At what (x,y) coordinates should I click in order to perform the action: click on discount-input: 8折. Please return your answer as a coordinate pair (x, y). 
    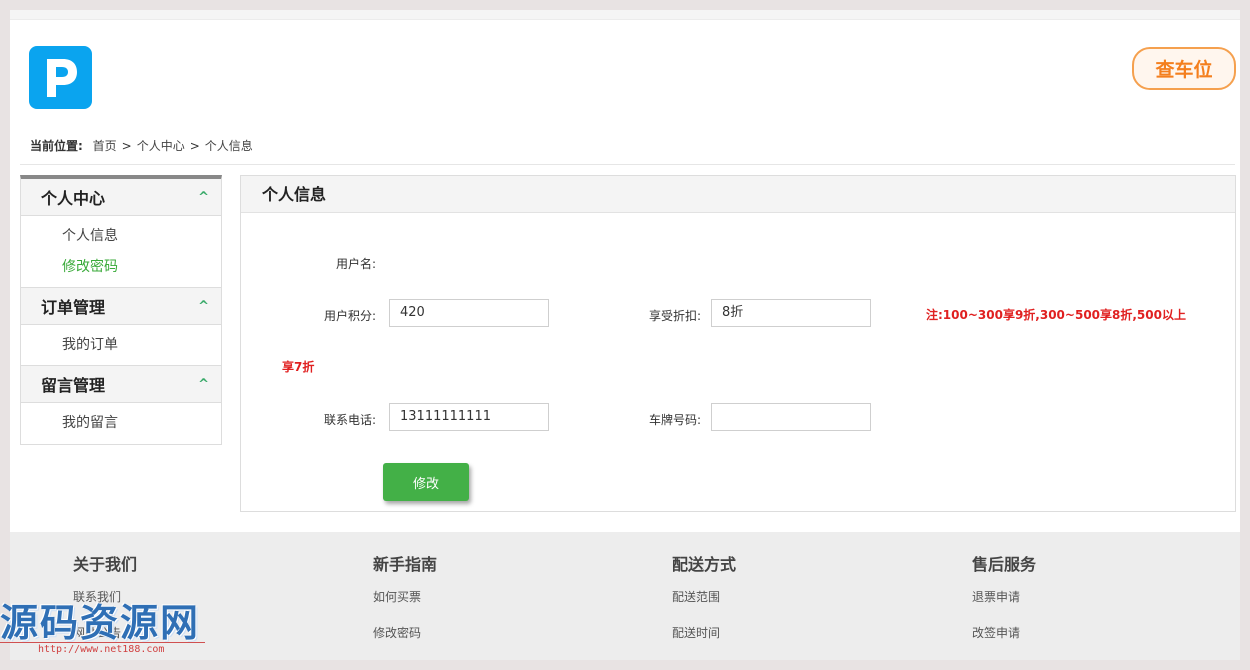
    Looking at the image, I should click on (791, 313).